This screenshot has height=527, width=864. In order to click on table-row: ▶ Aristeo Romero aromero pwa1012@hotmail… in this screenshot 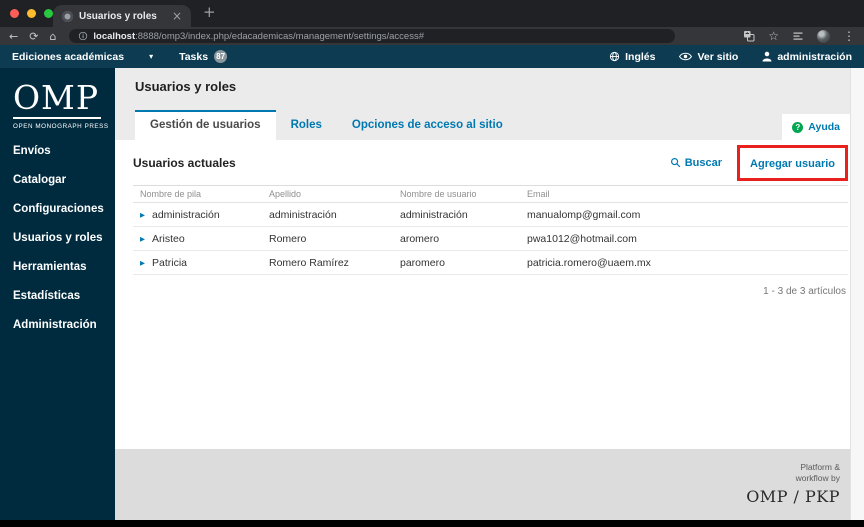, I will do `click(490, 239)`.